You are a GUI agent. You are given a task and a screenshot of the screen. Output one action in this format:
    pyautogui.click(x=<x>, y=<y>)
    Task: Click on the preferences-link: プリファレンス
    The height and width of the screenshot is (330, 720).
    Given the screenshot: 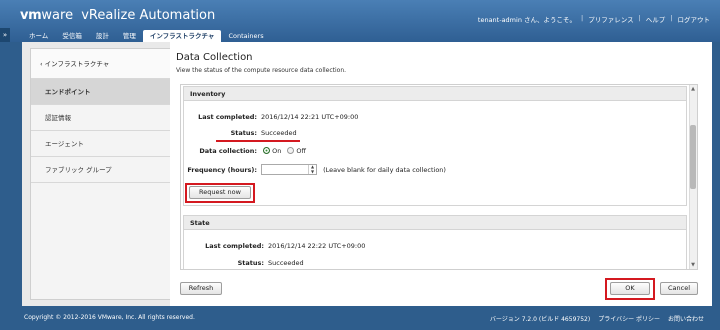 What is the action you would take?
    pyautogui.click(x=610, y=19)
    